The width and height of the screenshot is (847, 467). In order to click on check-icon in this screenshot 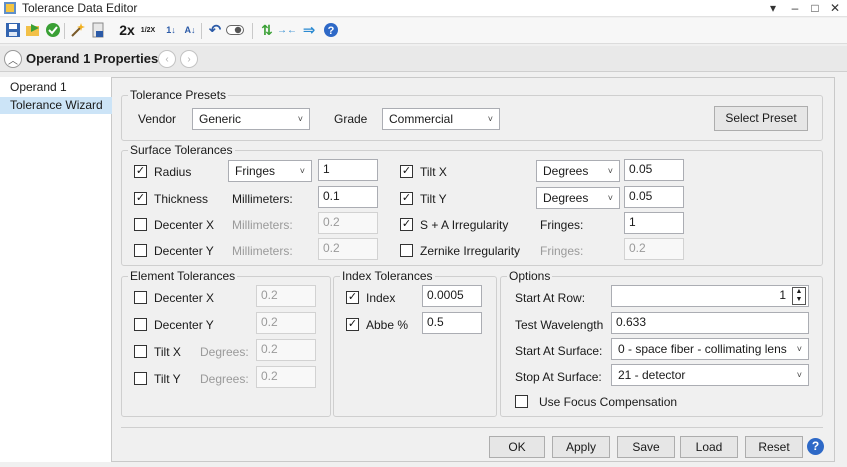, I will do `click(53, 30)`.